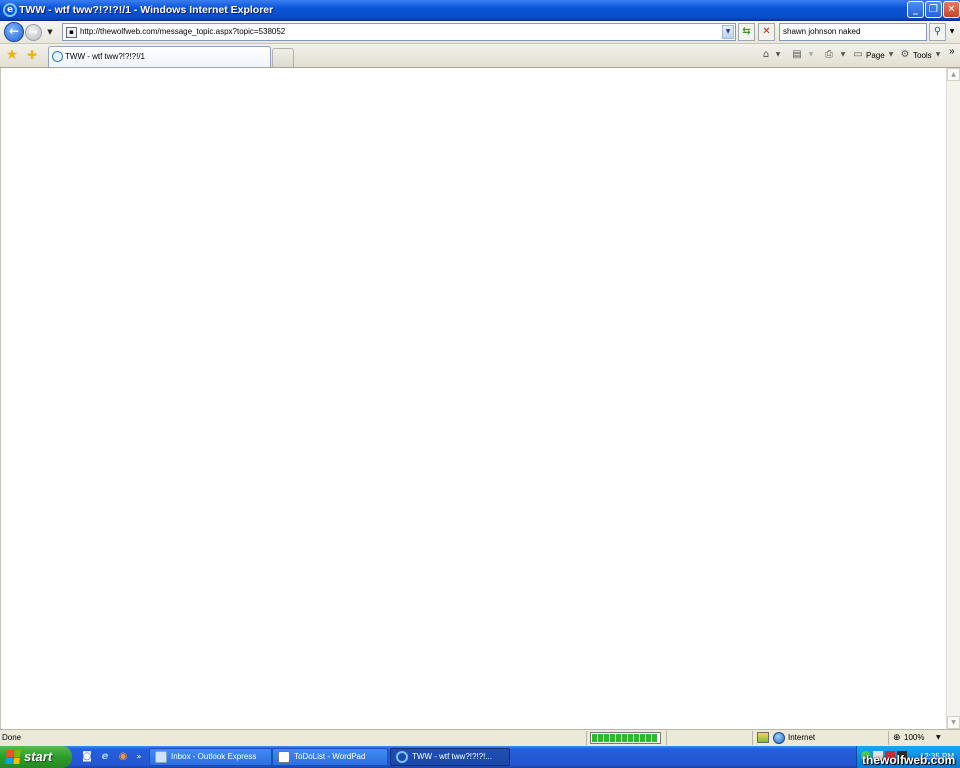  I want to click on tools-menu-dropdown: ▼, so click(938, 55).